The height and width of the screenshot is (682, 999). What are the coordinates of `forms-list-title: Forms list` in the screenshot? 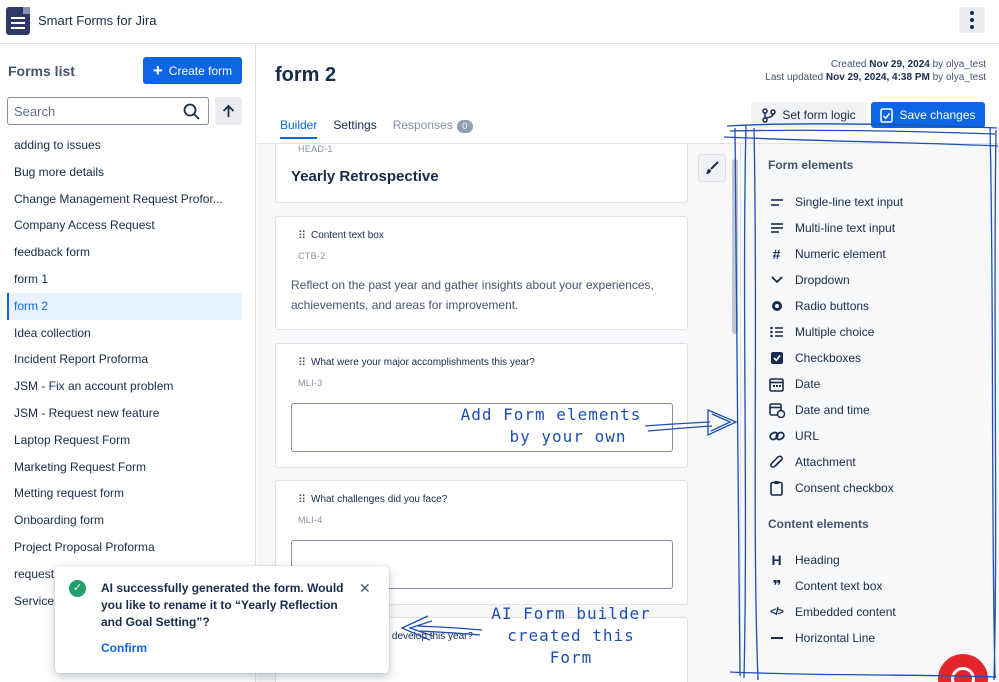 It's located at (41, 71).